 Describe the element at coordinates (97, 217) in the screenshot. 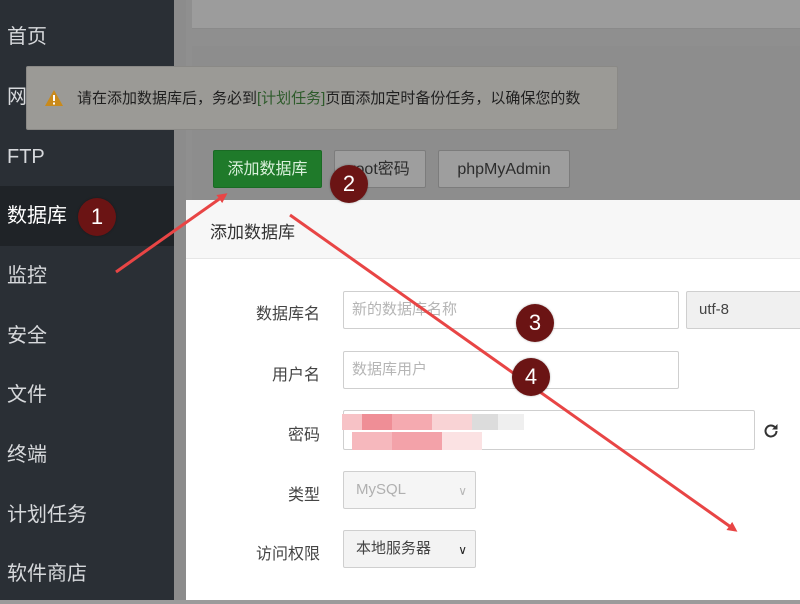

I see `step-badge-1: 1` at that location.